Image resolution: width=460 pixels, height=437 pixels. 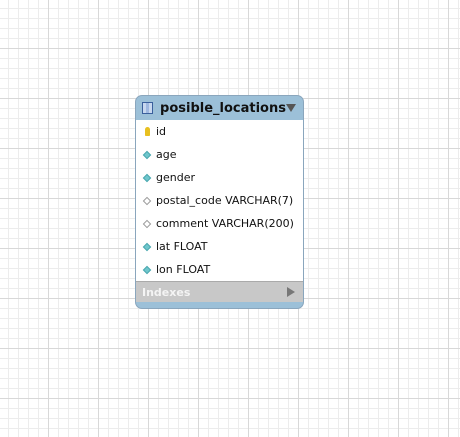 I want to click on expand-arrow-icon, so click(x=291, y=292).